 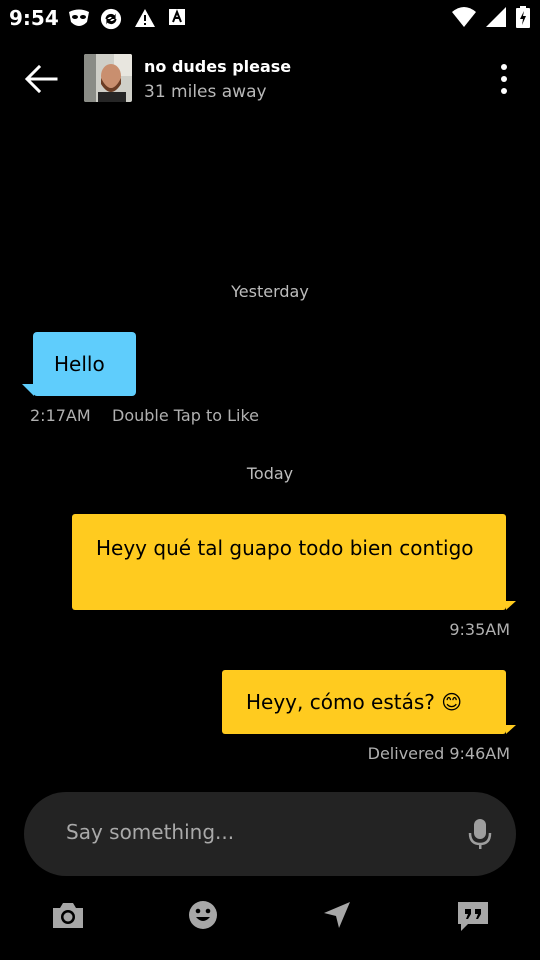 I want to click on battery-icon, so click(x=523, y=17).